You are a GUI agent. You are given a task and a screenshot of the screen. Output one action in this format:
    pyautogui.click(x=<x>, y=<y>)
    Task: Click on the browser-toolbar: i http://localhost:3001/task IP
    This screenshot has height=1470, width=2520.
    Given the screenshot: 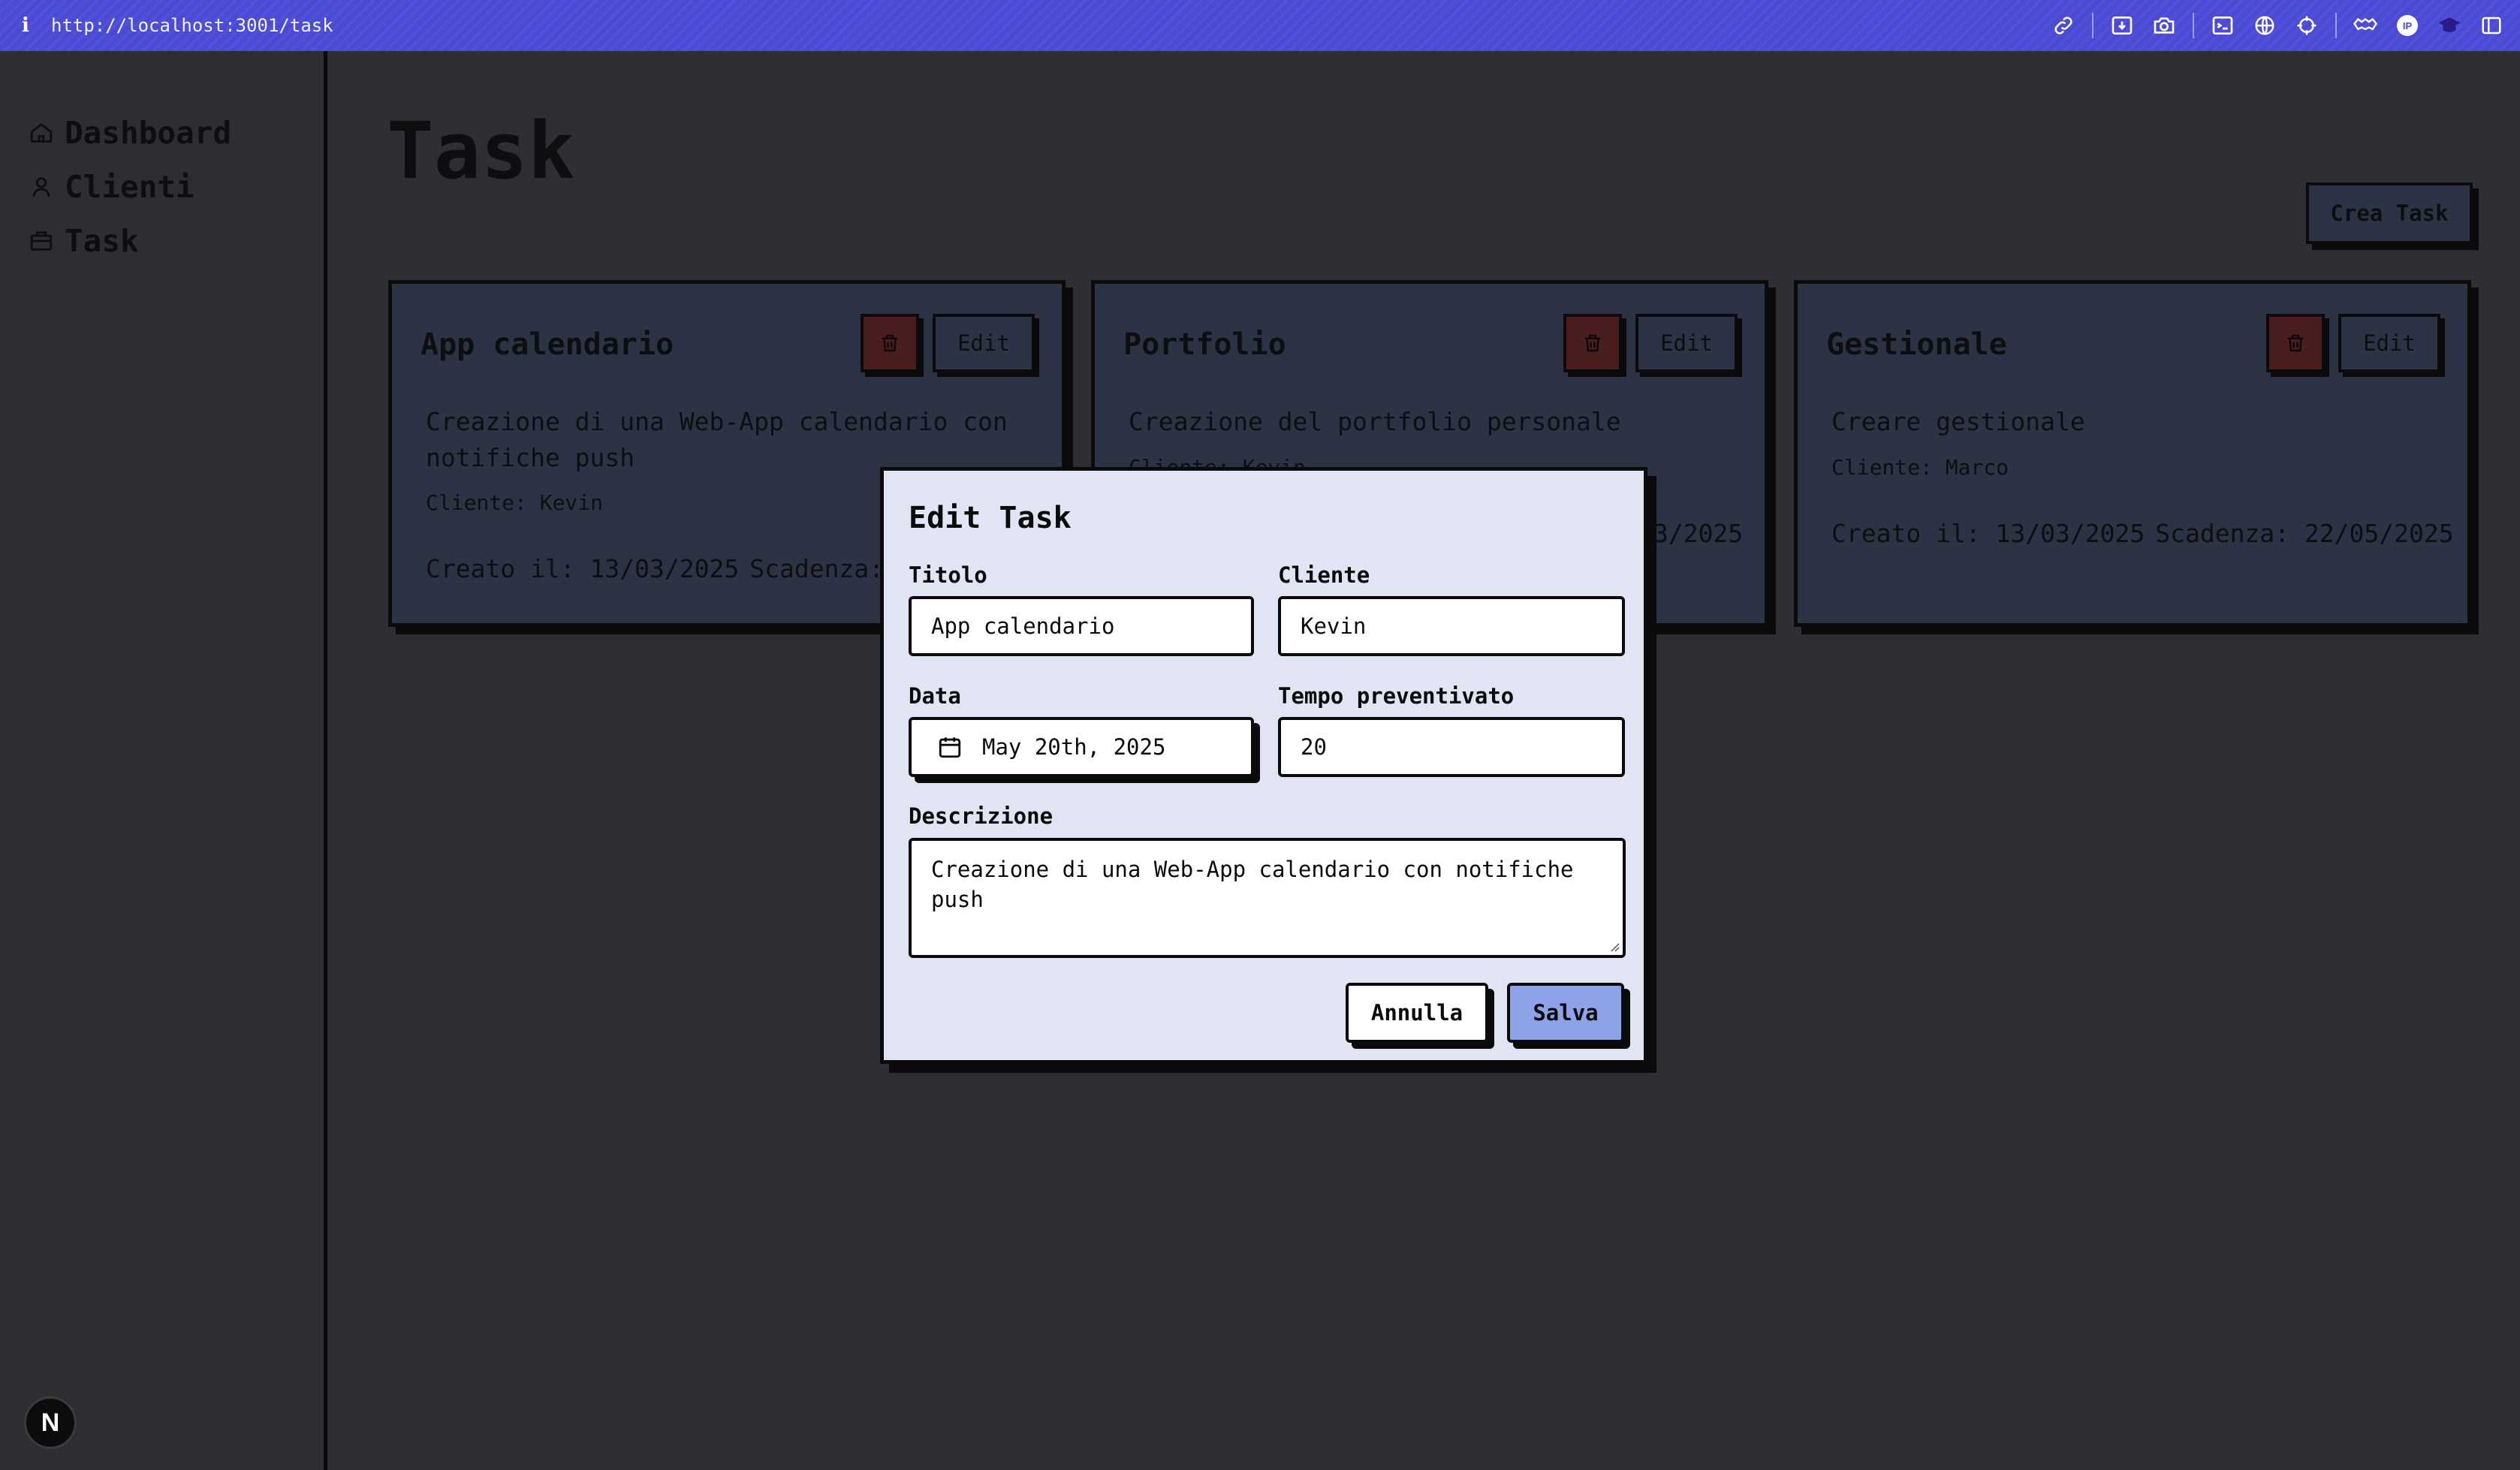 What is the action you would take?
    pyautogui.click(x=1260, y=25)
    